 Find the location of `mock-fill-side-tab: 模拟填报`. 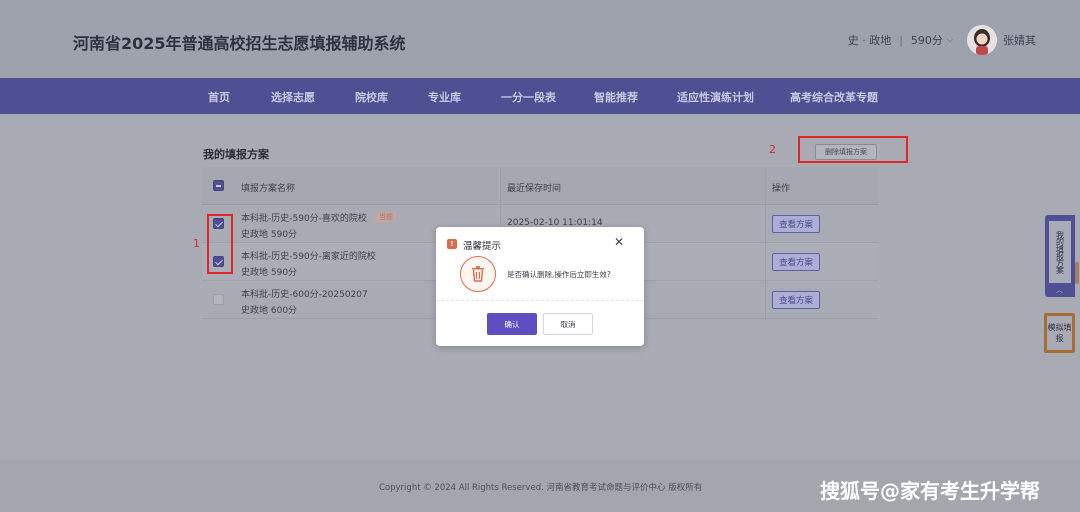

mock-fill-side-tab: 模拟填报 is located at coordinates (1059, 333).